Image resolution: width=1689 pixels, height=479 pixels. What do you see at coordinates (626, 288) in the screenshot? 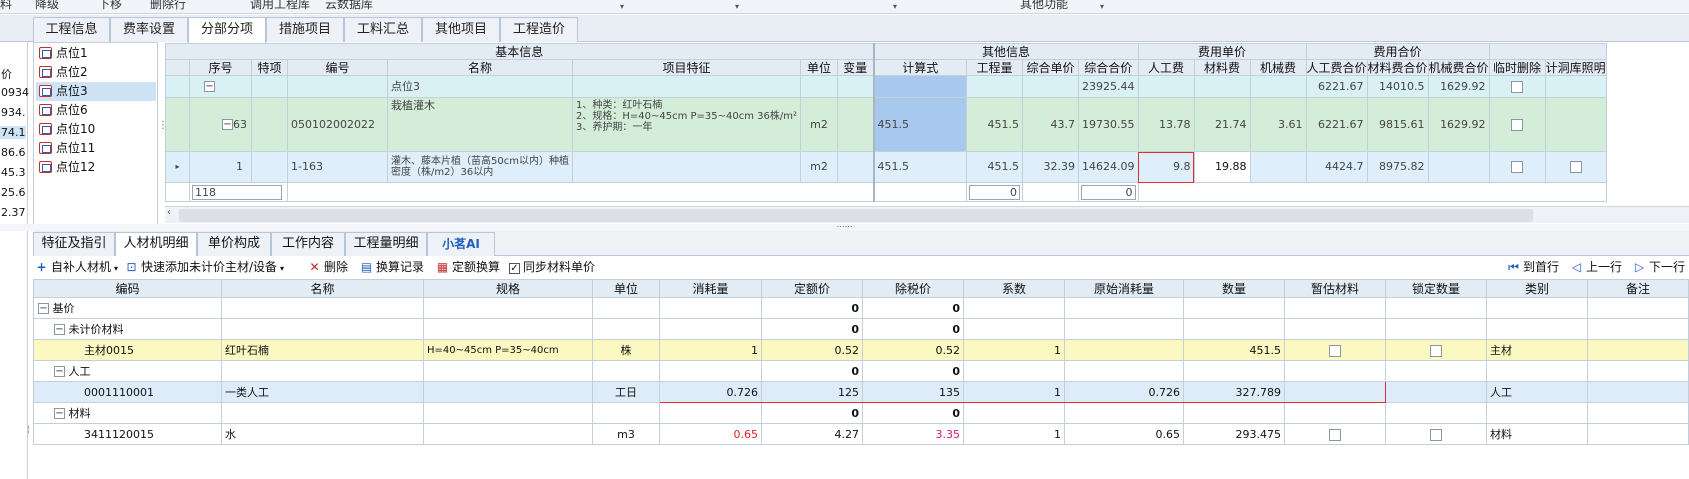
I see `col-header-unit: 单位` at bounding box center [626, 288].